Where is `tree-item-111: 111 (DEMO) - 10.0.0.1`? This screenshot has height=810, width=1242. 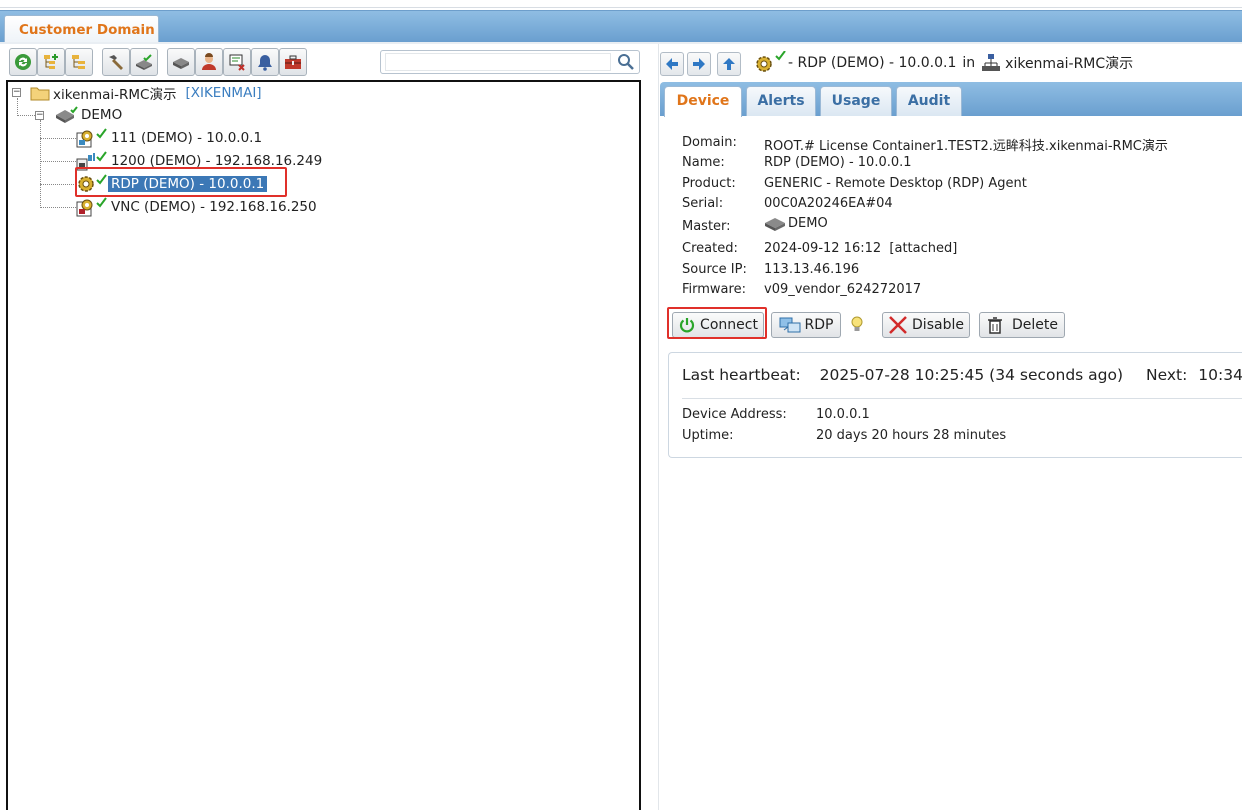 tree-item-111: 111 (DEMO) - 10.0.0.1 is located at coordinates (170, 138).